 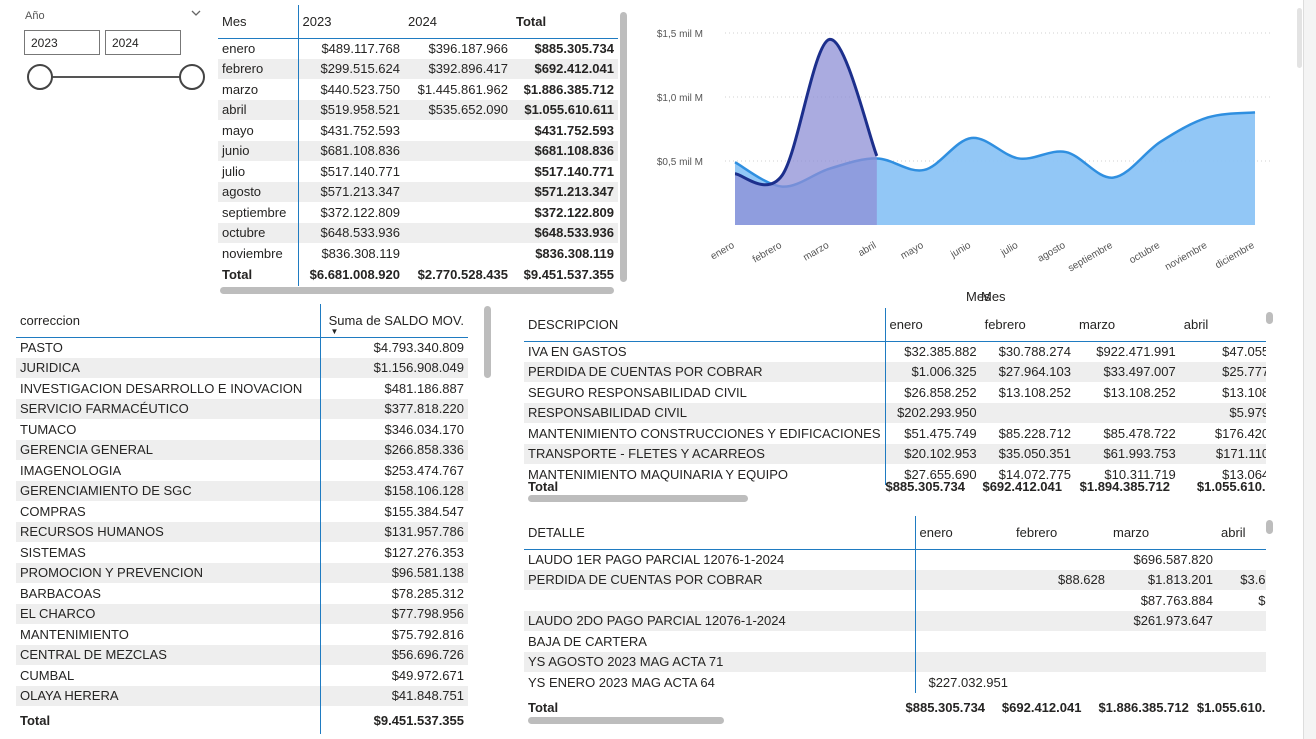 I want to click on row-2023: $836.308.119, so click(x=360, y=253).